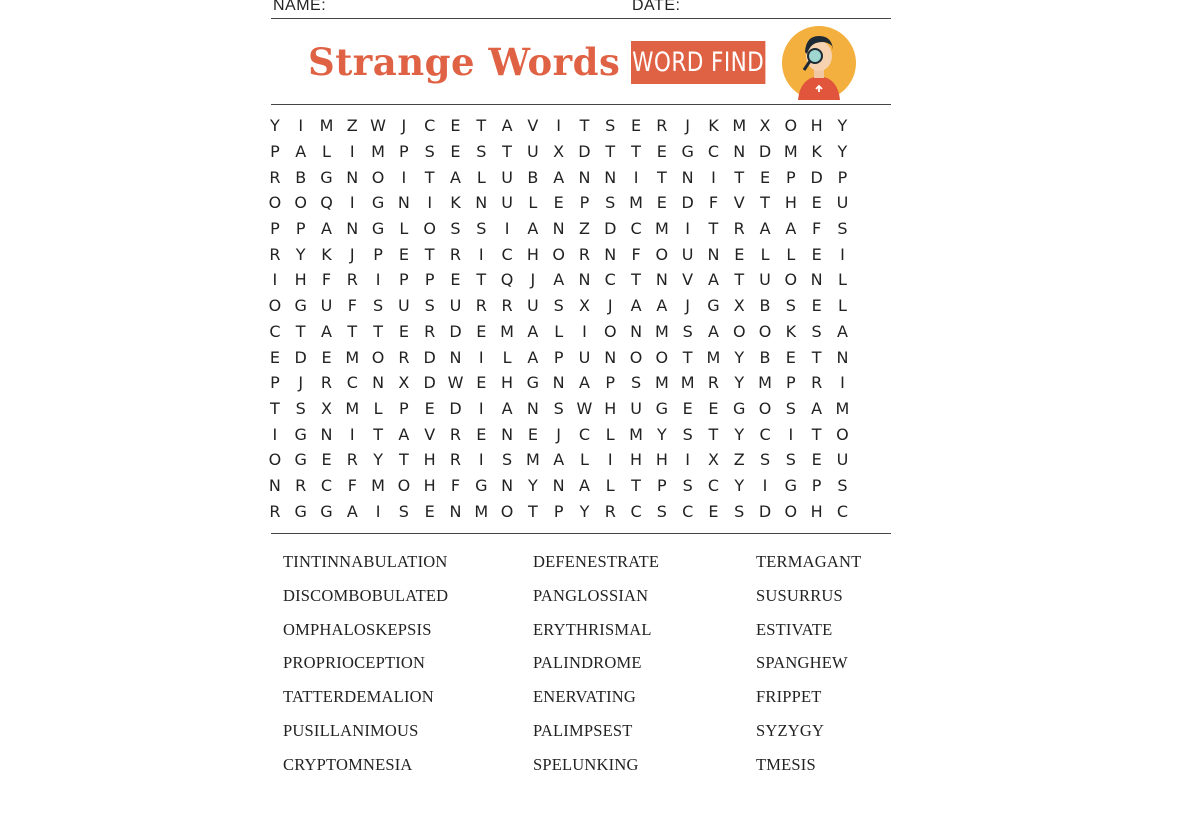 The width and height of the screenshot is (1192, 840). What do you see at coordinates (581, 104) in the screenshot?
I see `grid-top-rule` at bounding box center [581, 104].